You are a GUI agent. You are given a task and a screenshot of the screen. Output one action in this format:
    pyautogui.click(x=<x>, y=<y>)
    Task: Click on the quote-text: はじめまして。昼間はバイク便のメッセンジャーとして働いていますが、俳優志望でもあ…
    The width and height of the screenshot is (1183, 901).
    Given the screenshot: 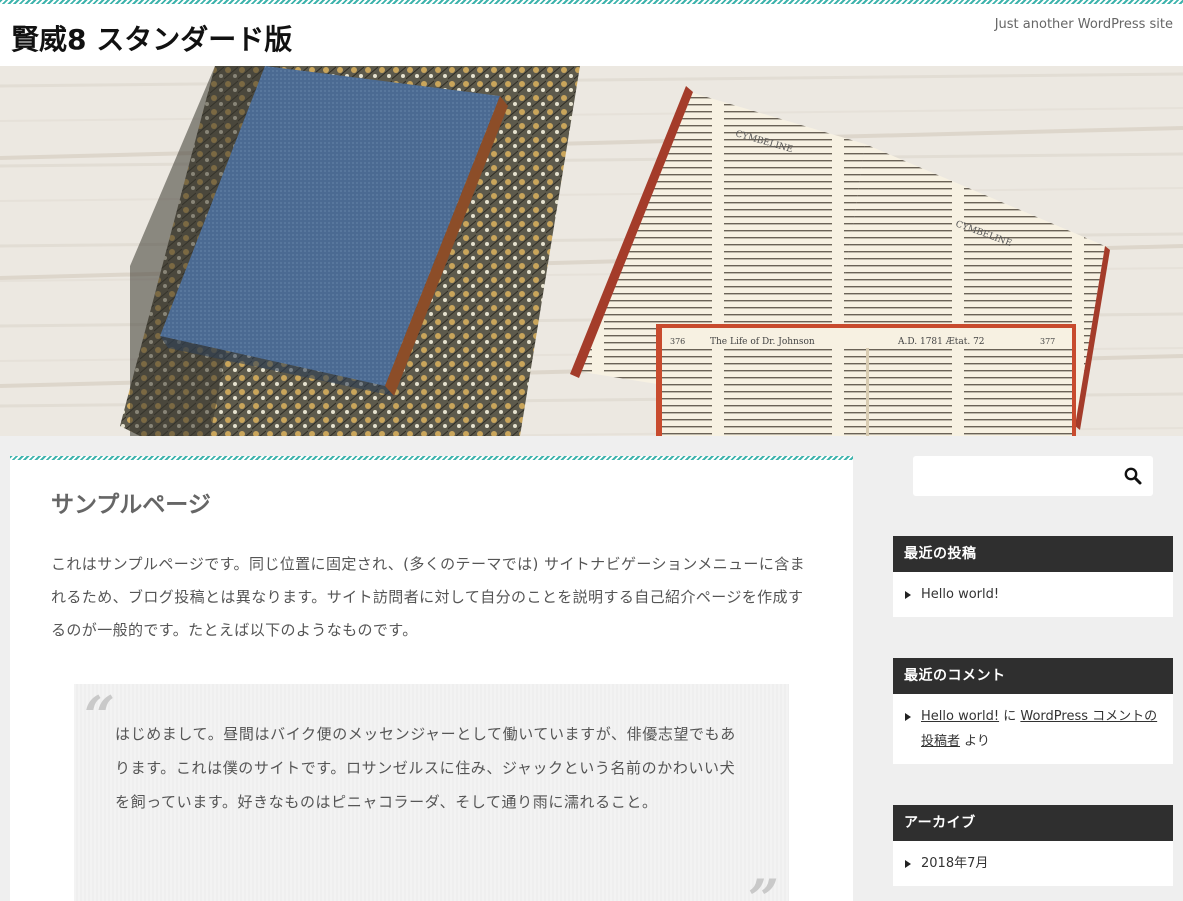 What is the action you would take?
    pyautogui.click(x=425, y=768)
    